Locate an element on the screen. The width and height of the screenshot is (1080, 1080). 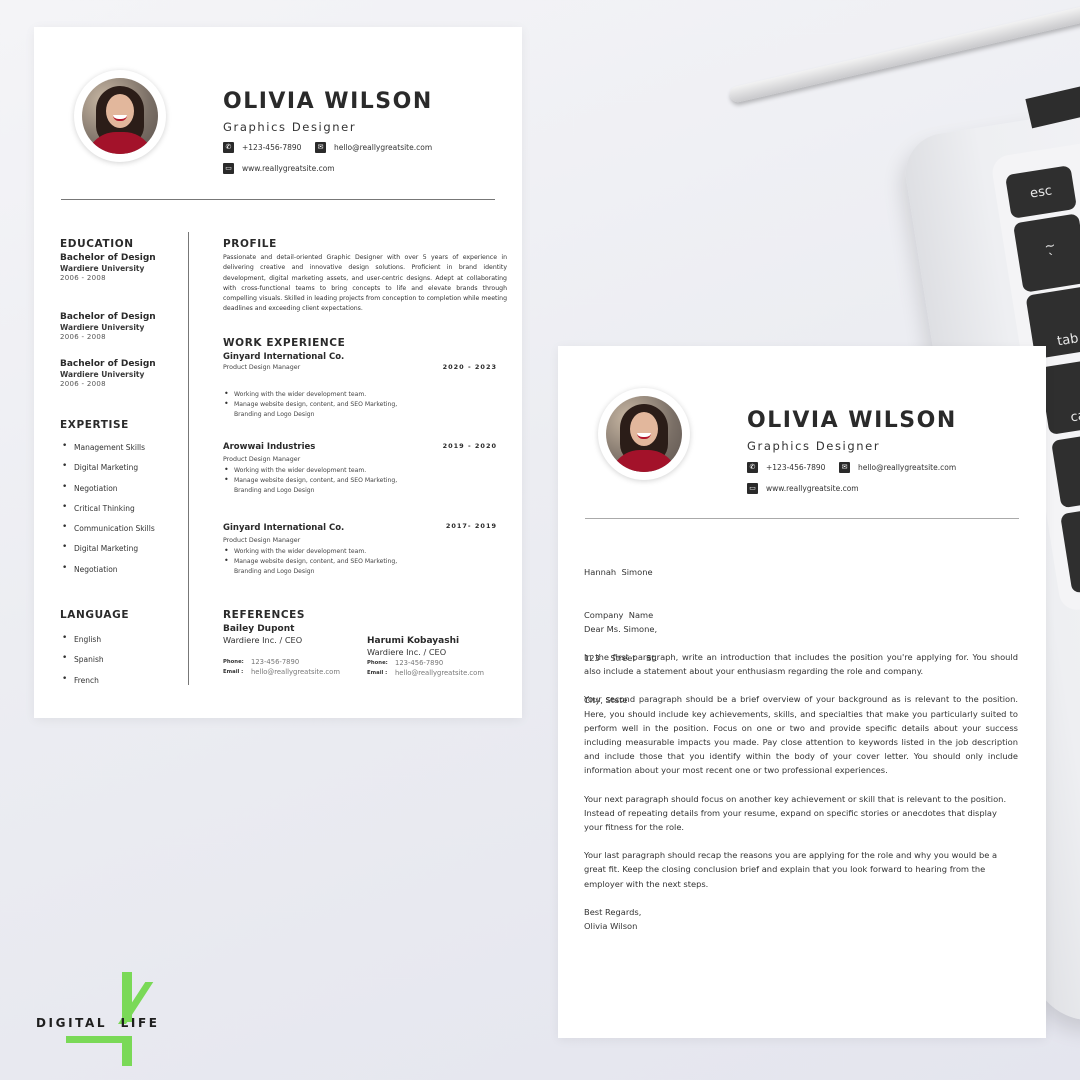
logo-numeral-vertical is located at coordinates (127, 997).